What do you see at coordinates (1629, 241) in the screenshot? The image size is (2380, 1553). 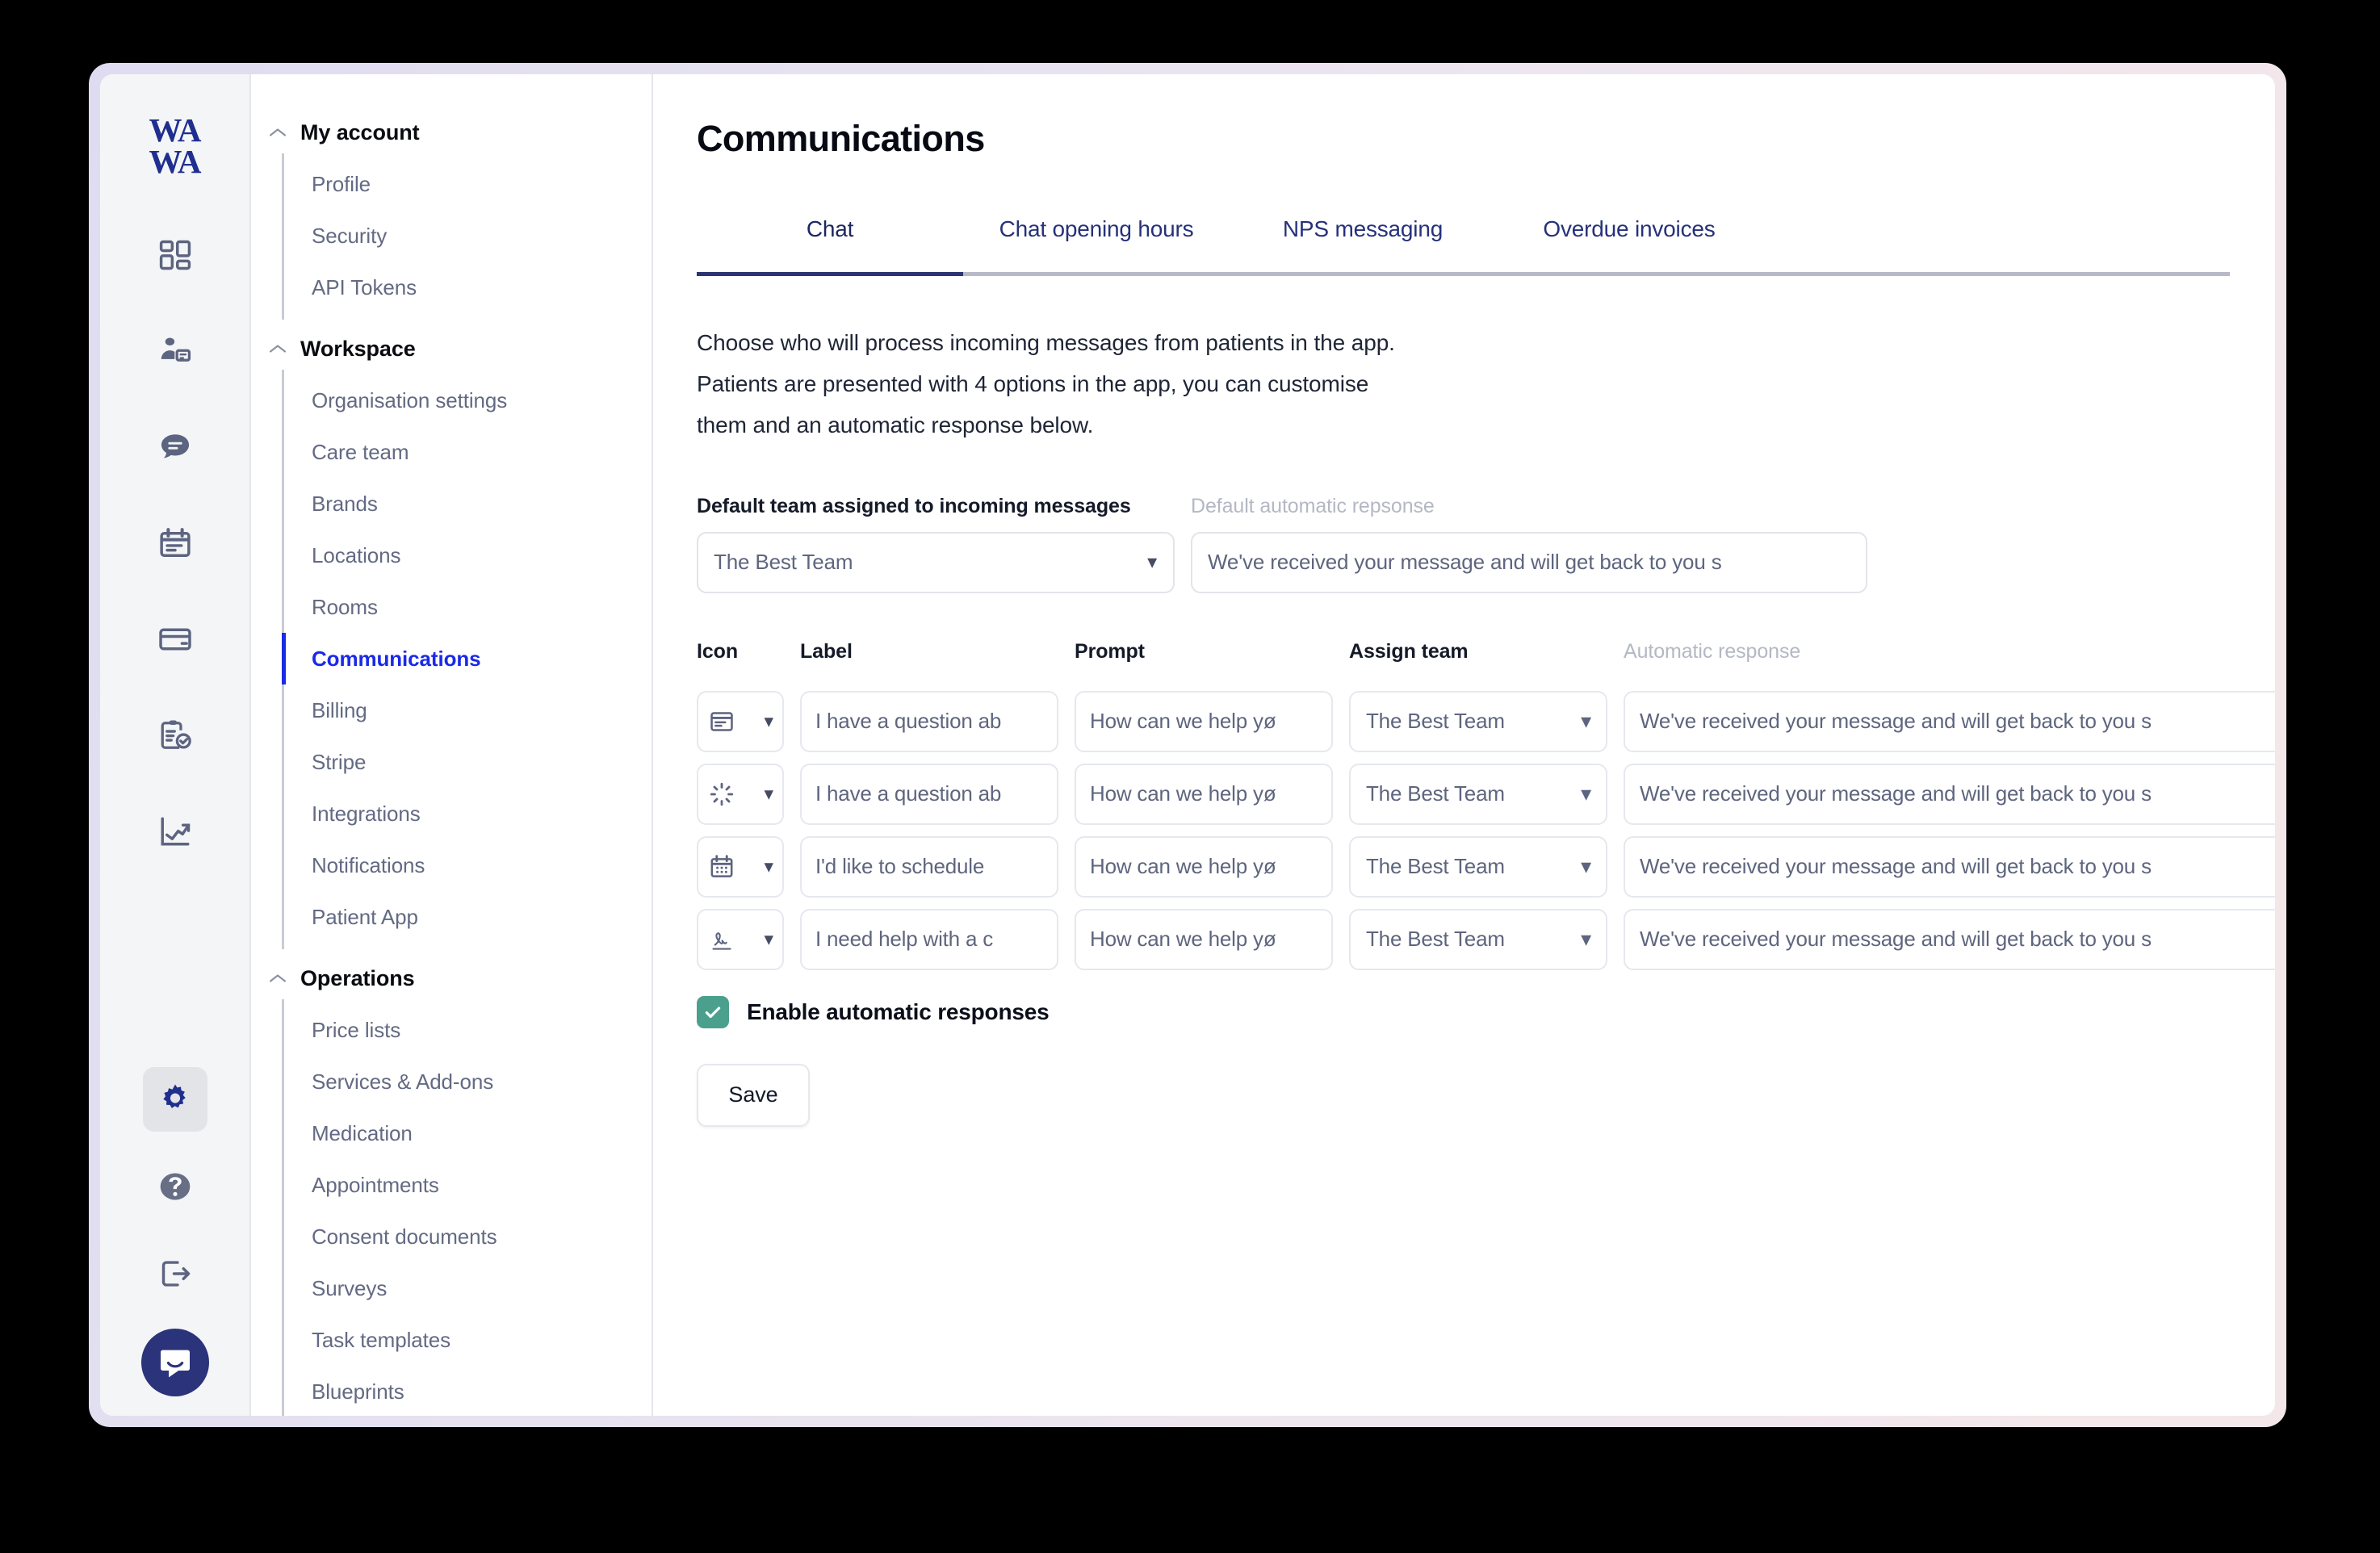 I see `tab-overdue-invoices: Overdue invoices` at bounding box center [1629, 241].